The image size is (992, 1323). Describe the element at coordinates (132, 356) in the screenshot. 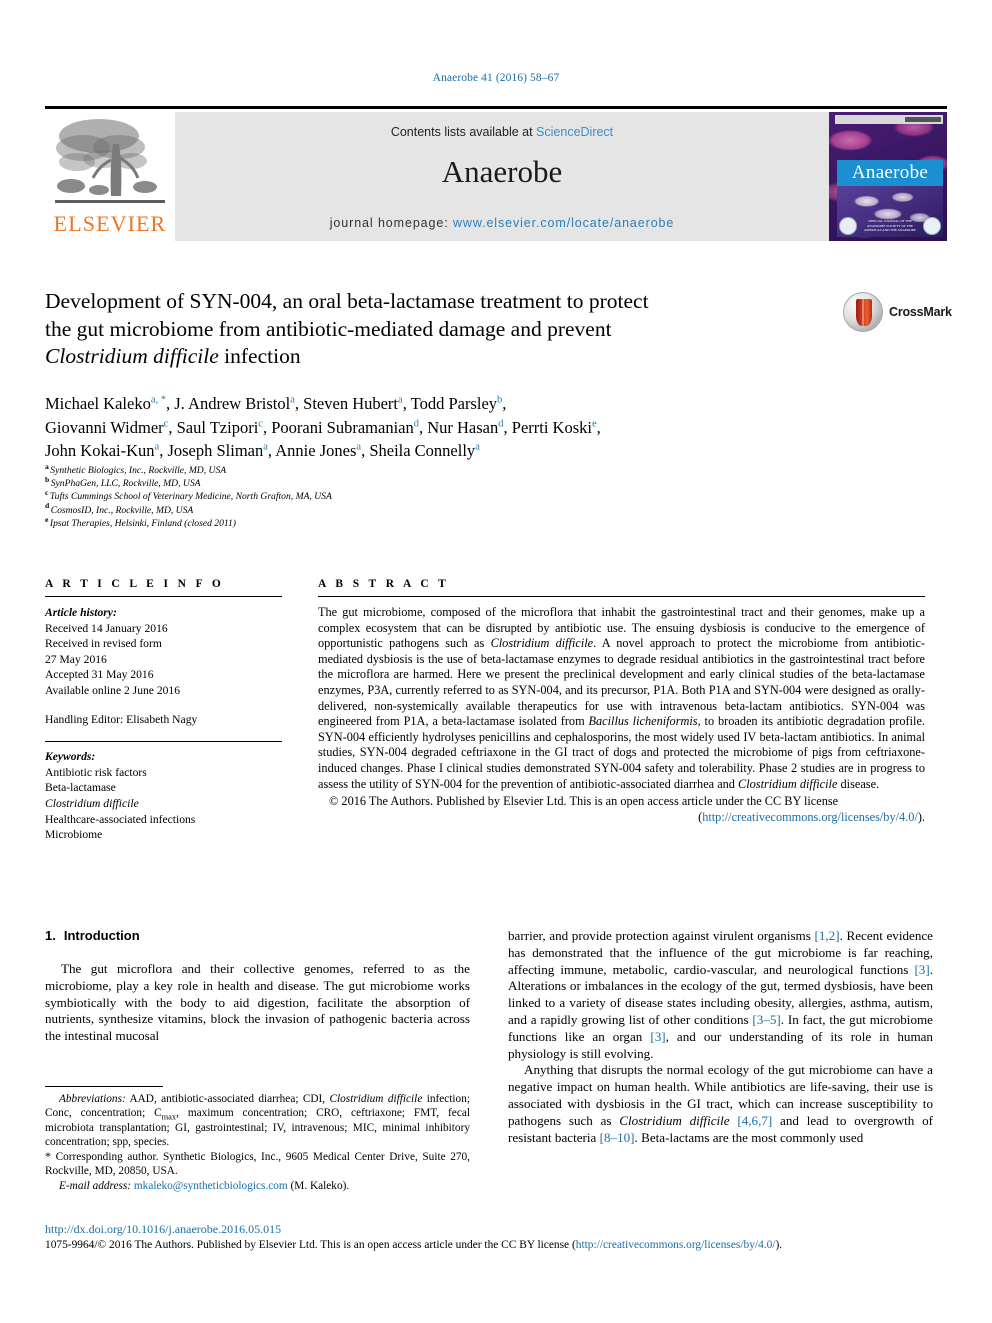

I see `title-line-3-species: Clostridium difficile` at that location.